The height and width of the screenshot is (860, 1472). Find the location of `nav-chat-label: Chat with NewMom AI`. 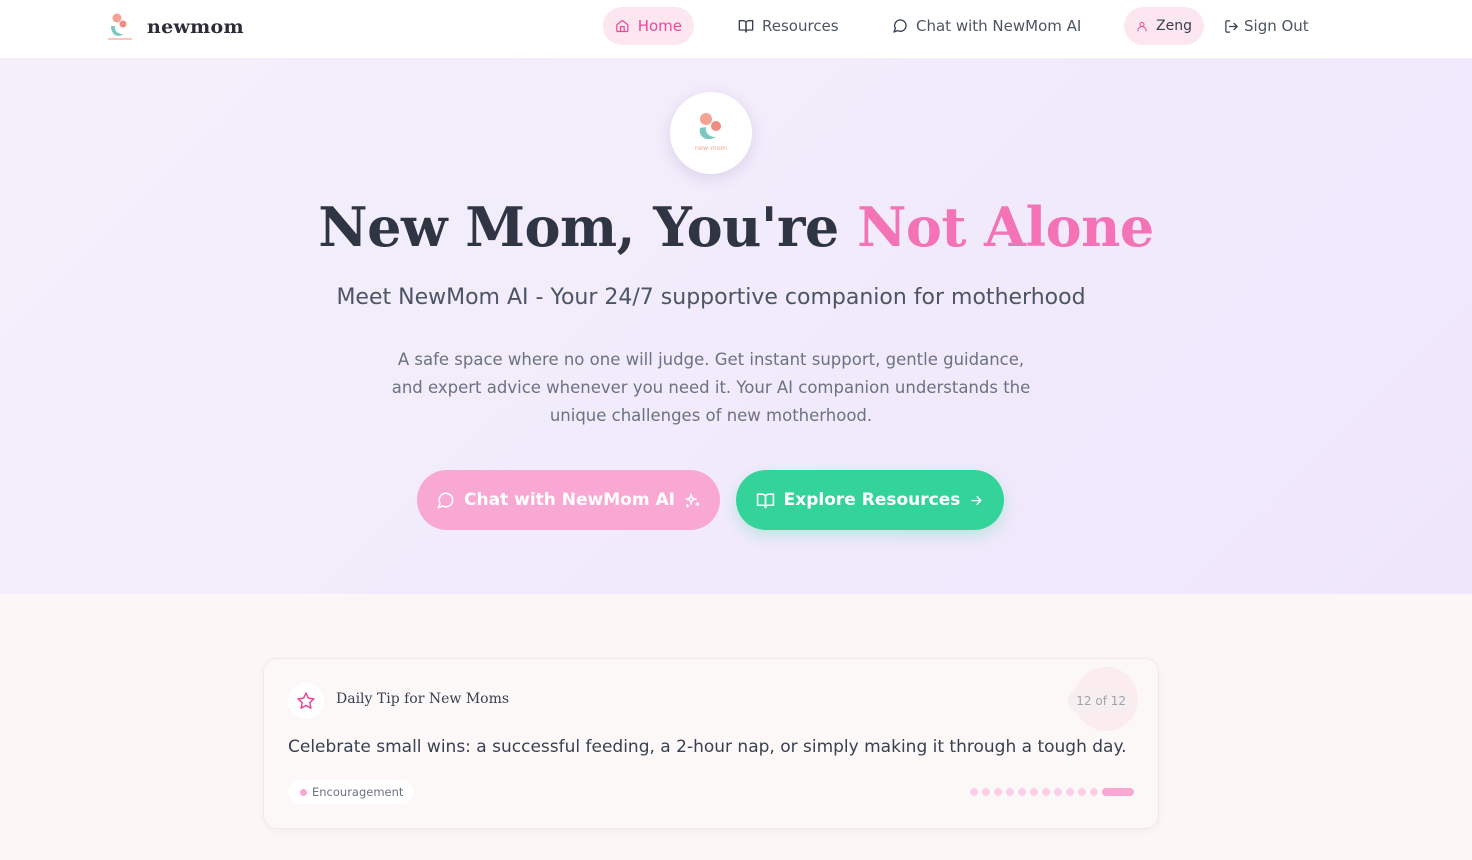

nav-chat-label: Chat with NewMom AI is located at coordinates (999, 26).